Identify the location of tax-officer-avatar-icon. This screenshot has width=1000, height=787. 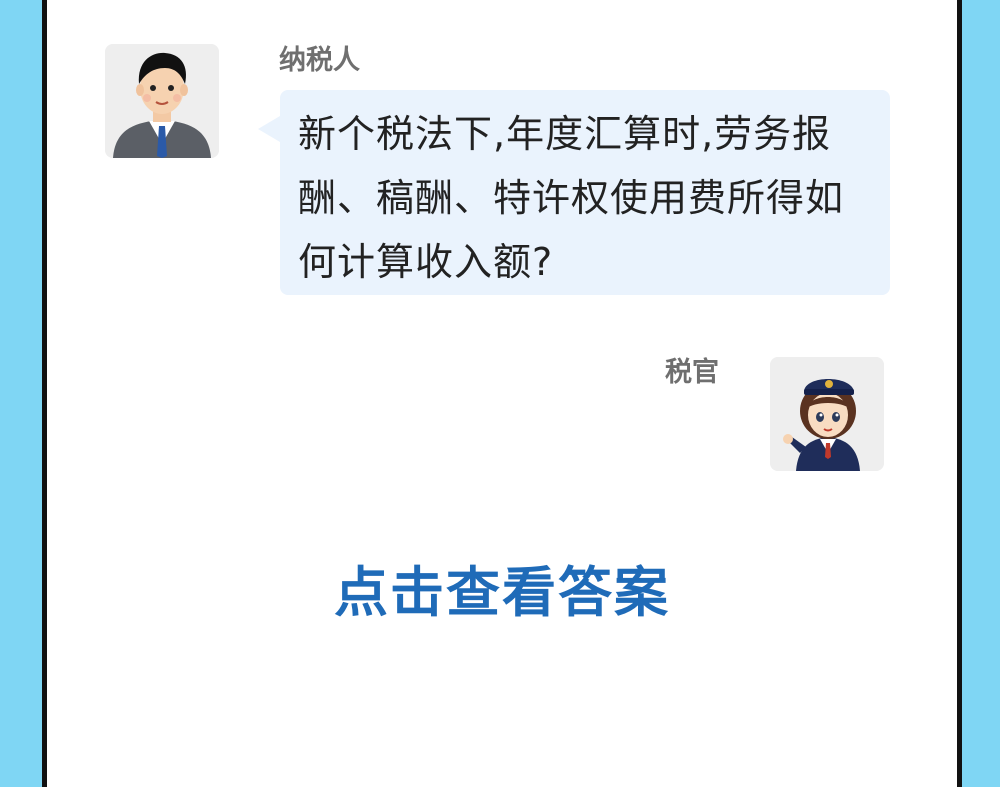
(827, 414).